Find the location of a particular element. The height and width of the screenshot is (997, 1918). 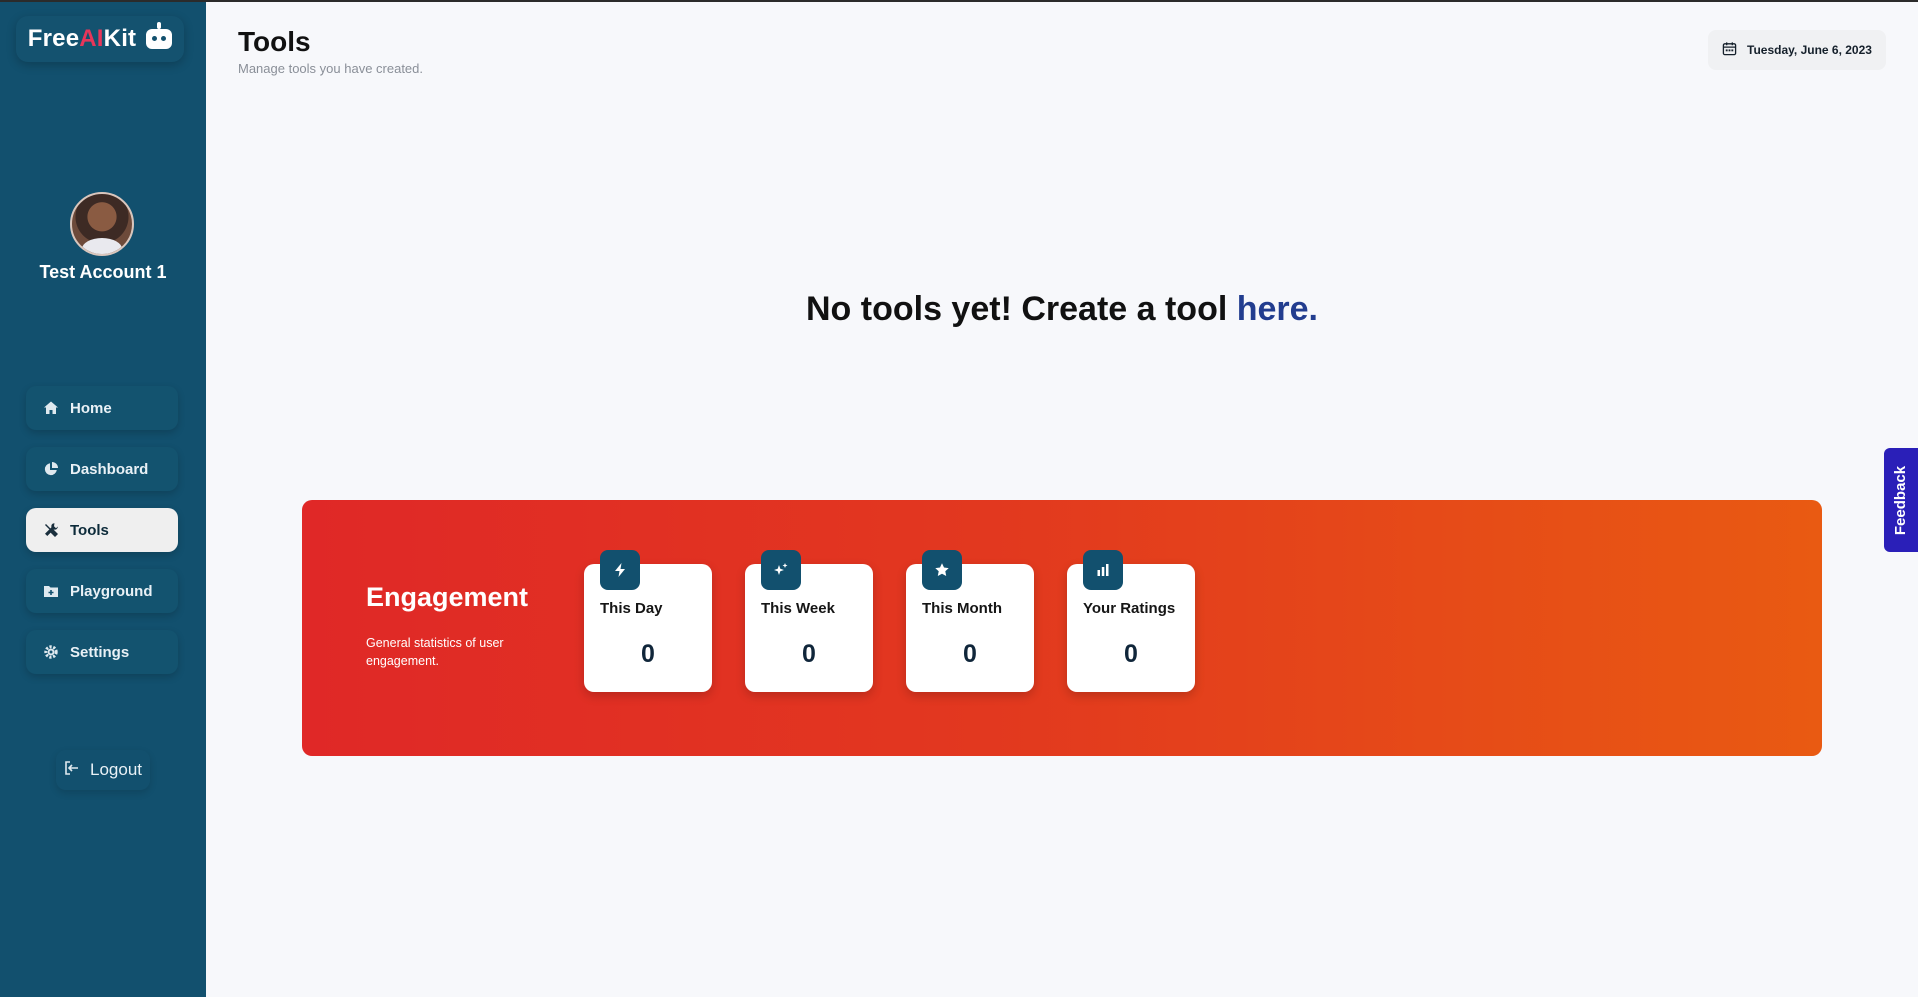

star-icon is located at coordinates (942, 570).